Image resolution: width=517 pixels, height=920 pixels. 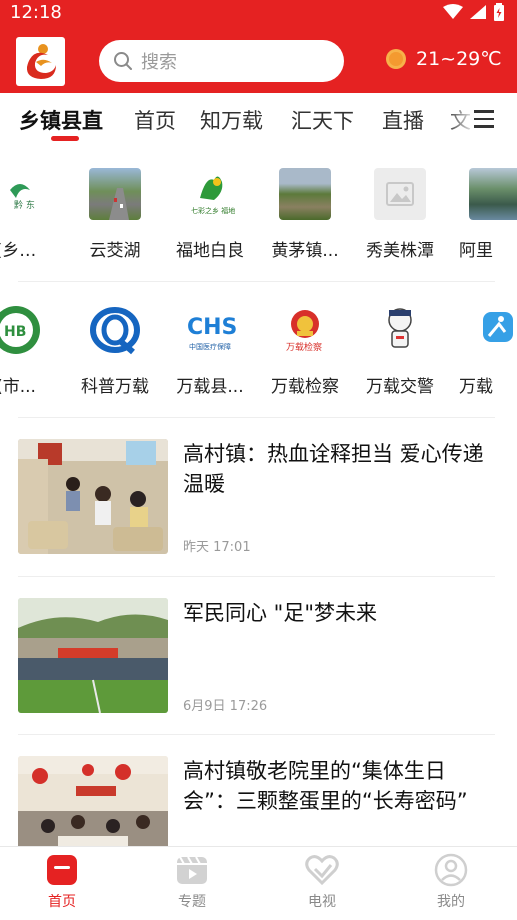 I want to click on shortcut-item: 云茭湖, so click(x=115, y=228).